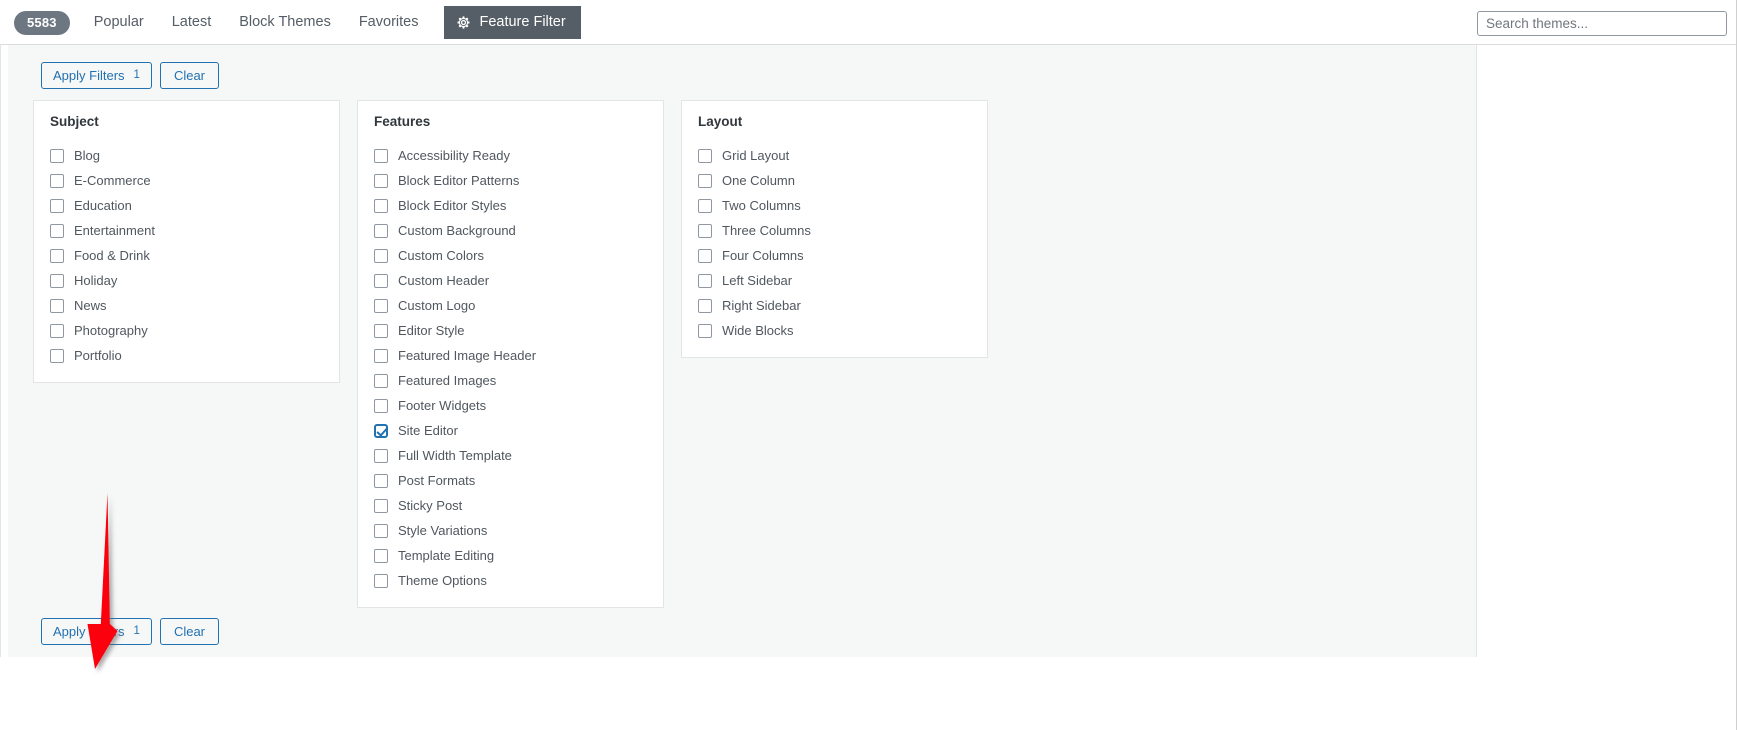 This screenshot has height=730, width=1738. Describe the element at coordinates (510, 280) in the screenshot. I see `checkbox-row-custom-header: Custom Header` at that location.